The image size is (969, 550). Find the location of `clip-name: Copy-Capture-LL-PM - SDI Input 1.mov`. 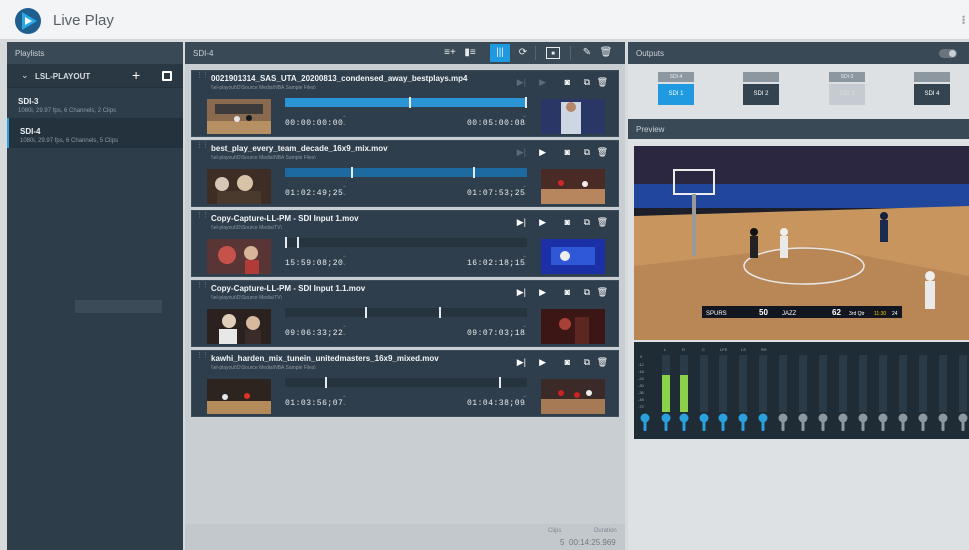

clip-name: Copy-Capture-LL-PM - SDI Input 1.mov is located at coordinates (285, 218).